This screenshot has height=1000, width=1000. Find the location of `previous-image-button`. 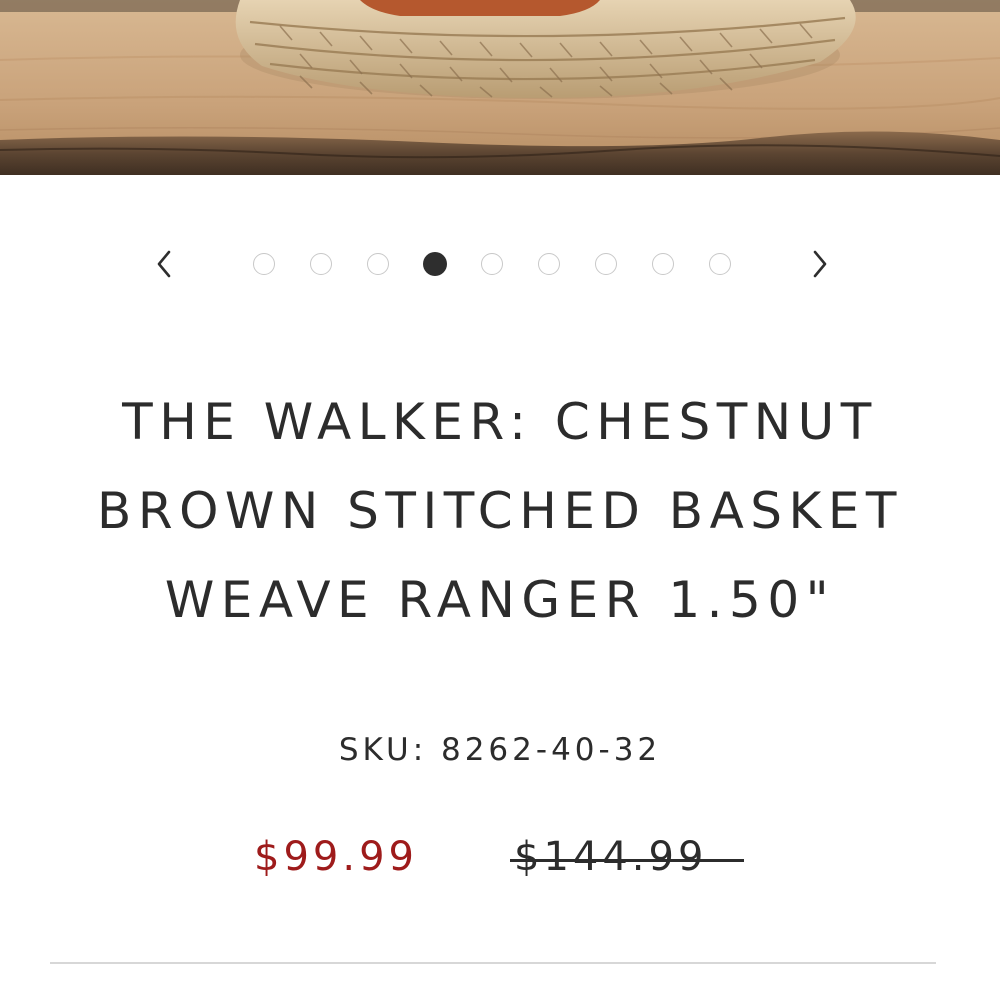

previous-image-button is located at coordinates (164, 264).